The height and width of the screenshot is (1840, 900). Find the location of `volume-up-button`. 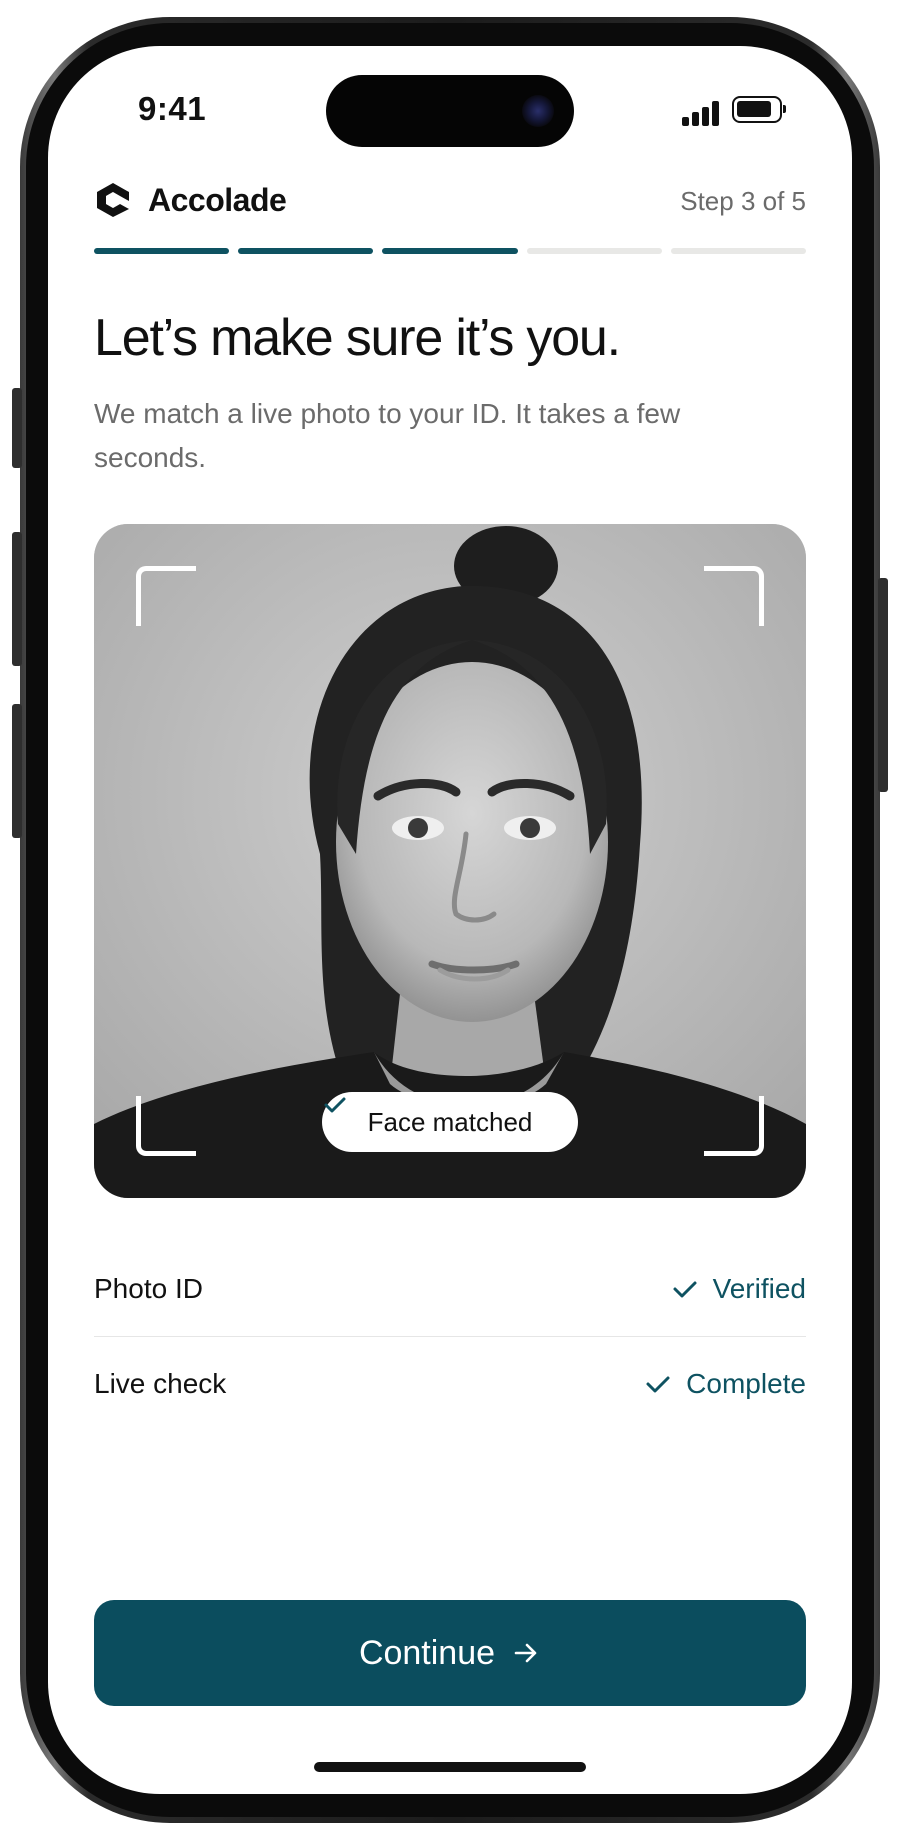

volume-up-button is located at coordinates (17, 599).